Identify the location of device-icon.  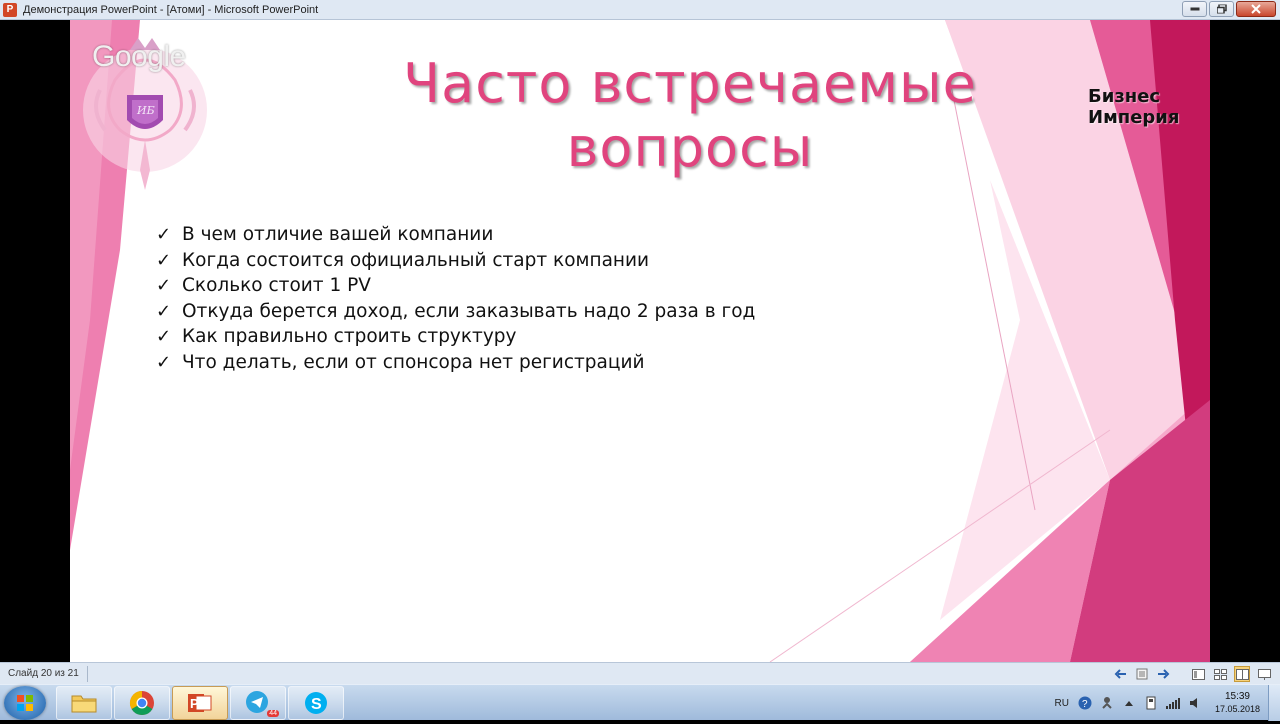
(1151, 703).